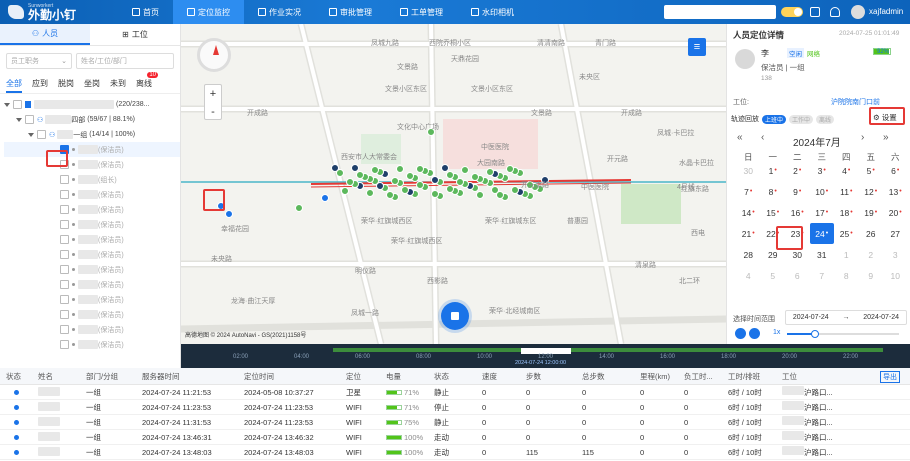  Describe the element at coordinates (279, 12) in the screenshot. I see `nav-item-2: 作业实况` at that location.